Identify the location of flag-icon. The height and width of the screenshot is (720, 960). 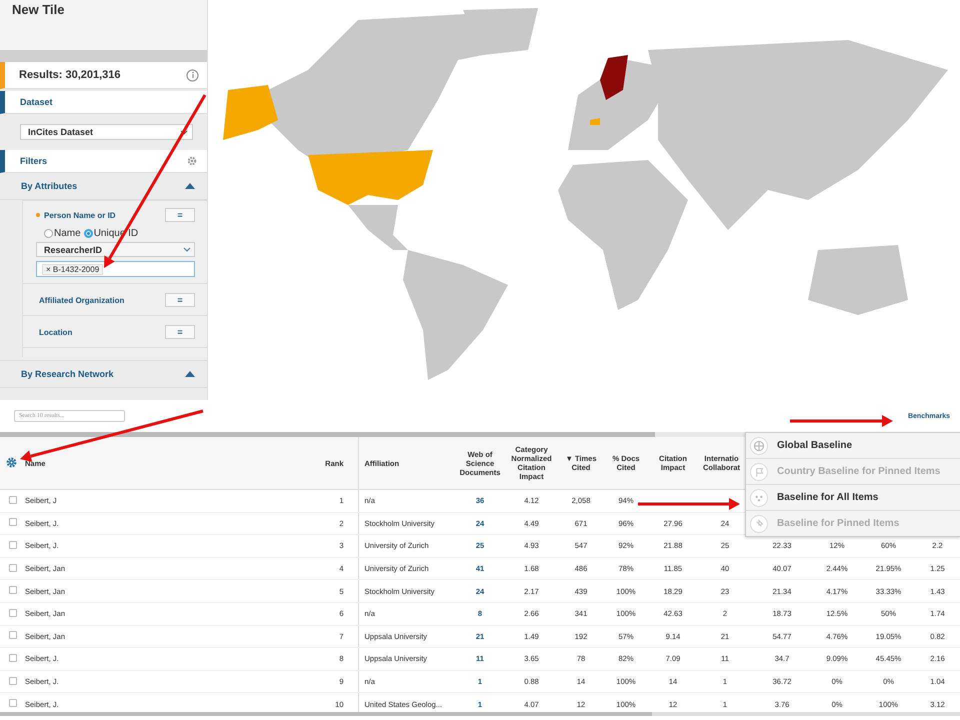
(759, 471).